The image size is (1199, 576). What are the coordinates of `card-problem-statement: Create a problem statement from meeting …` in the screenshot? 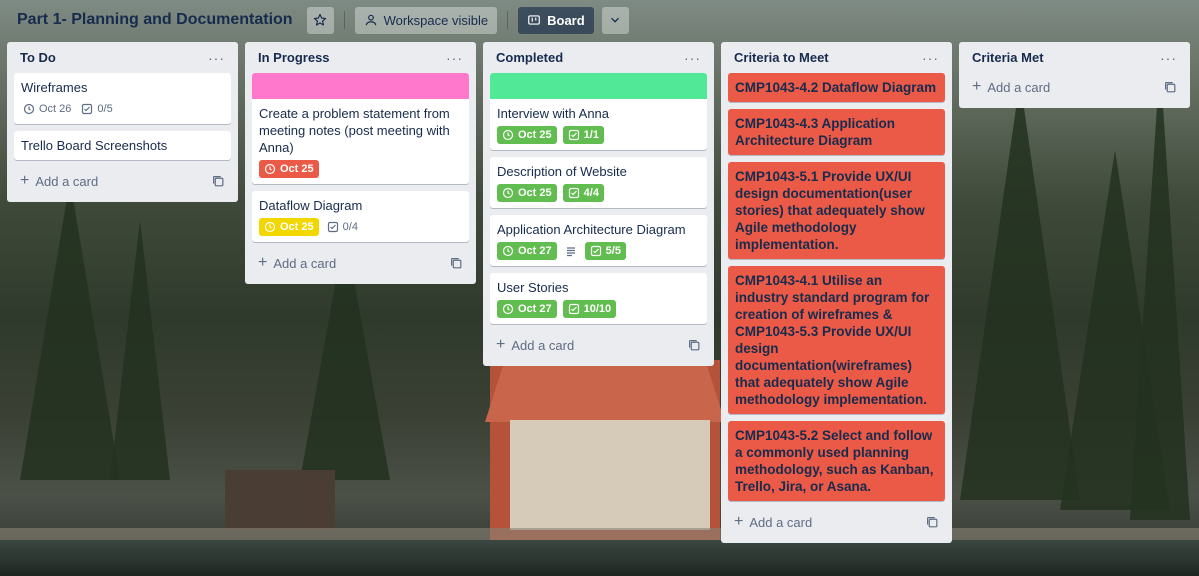 It's located at (360, 128).